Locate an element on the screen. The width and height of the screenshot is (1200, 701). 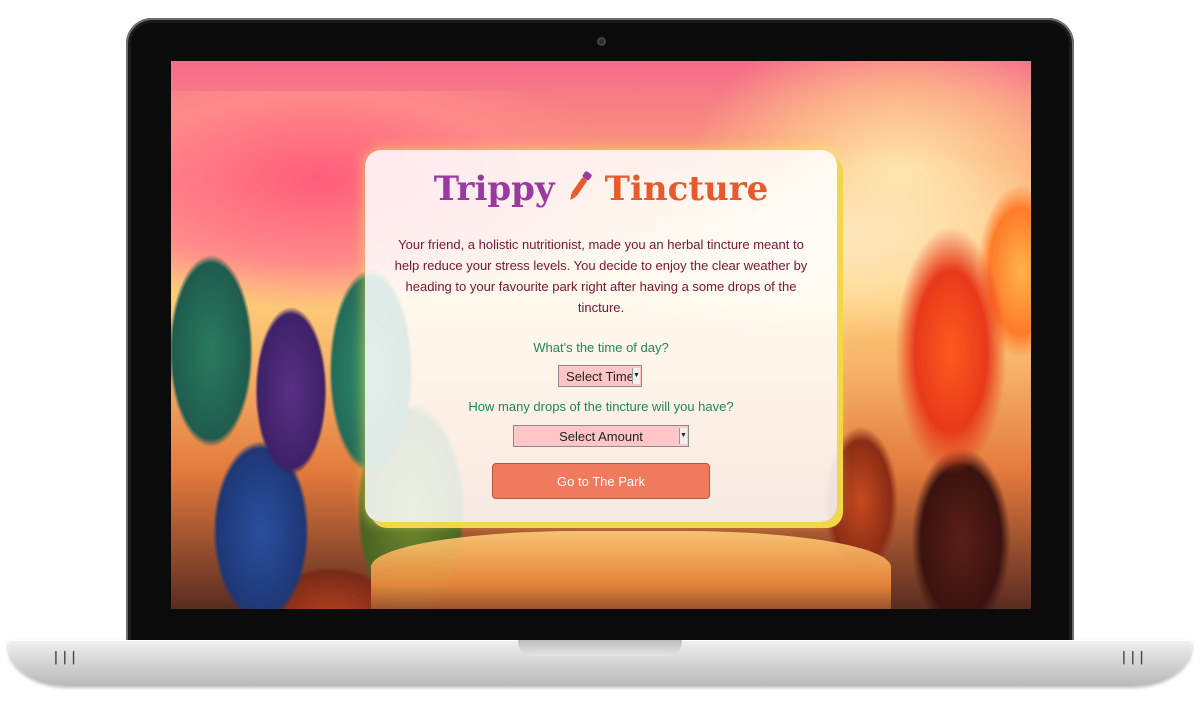
go-to-park-button: Go to The Park is located at coordinates (601, 481).